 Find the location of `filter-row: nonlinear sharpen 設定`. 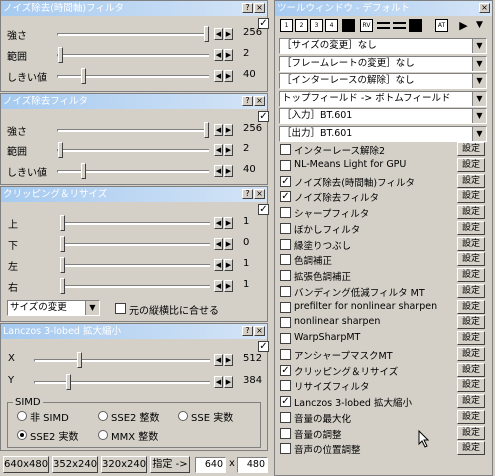

filter-row: nonlinear sharpen 設定 is located at coordinates (382, 322).